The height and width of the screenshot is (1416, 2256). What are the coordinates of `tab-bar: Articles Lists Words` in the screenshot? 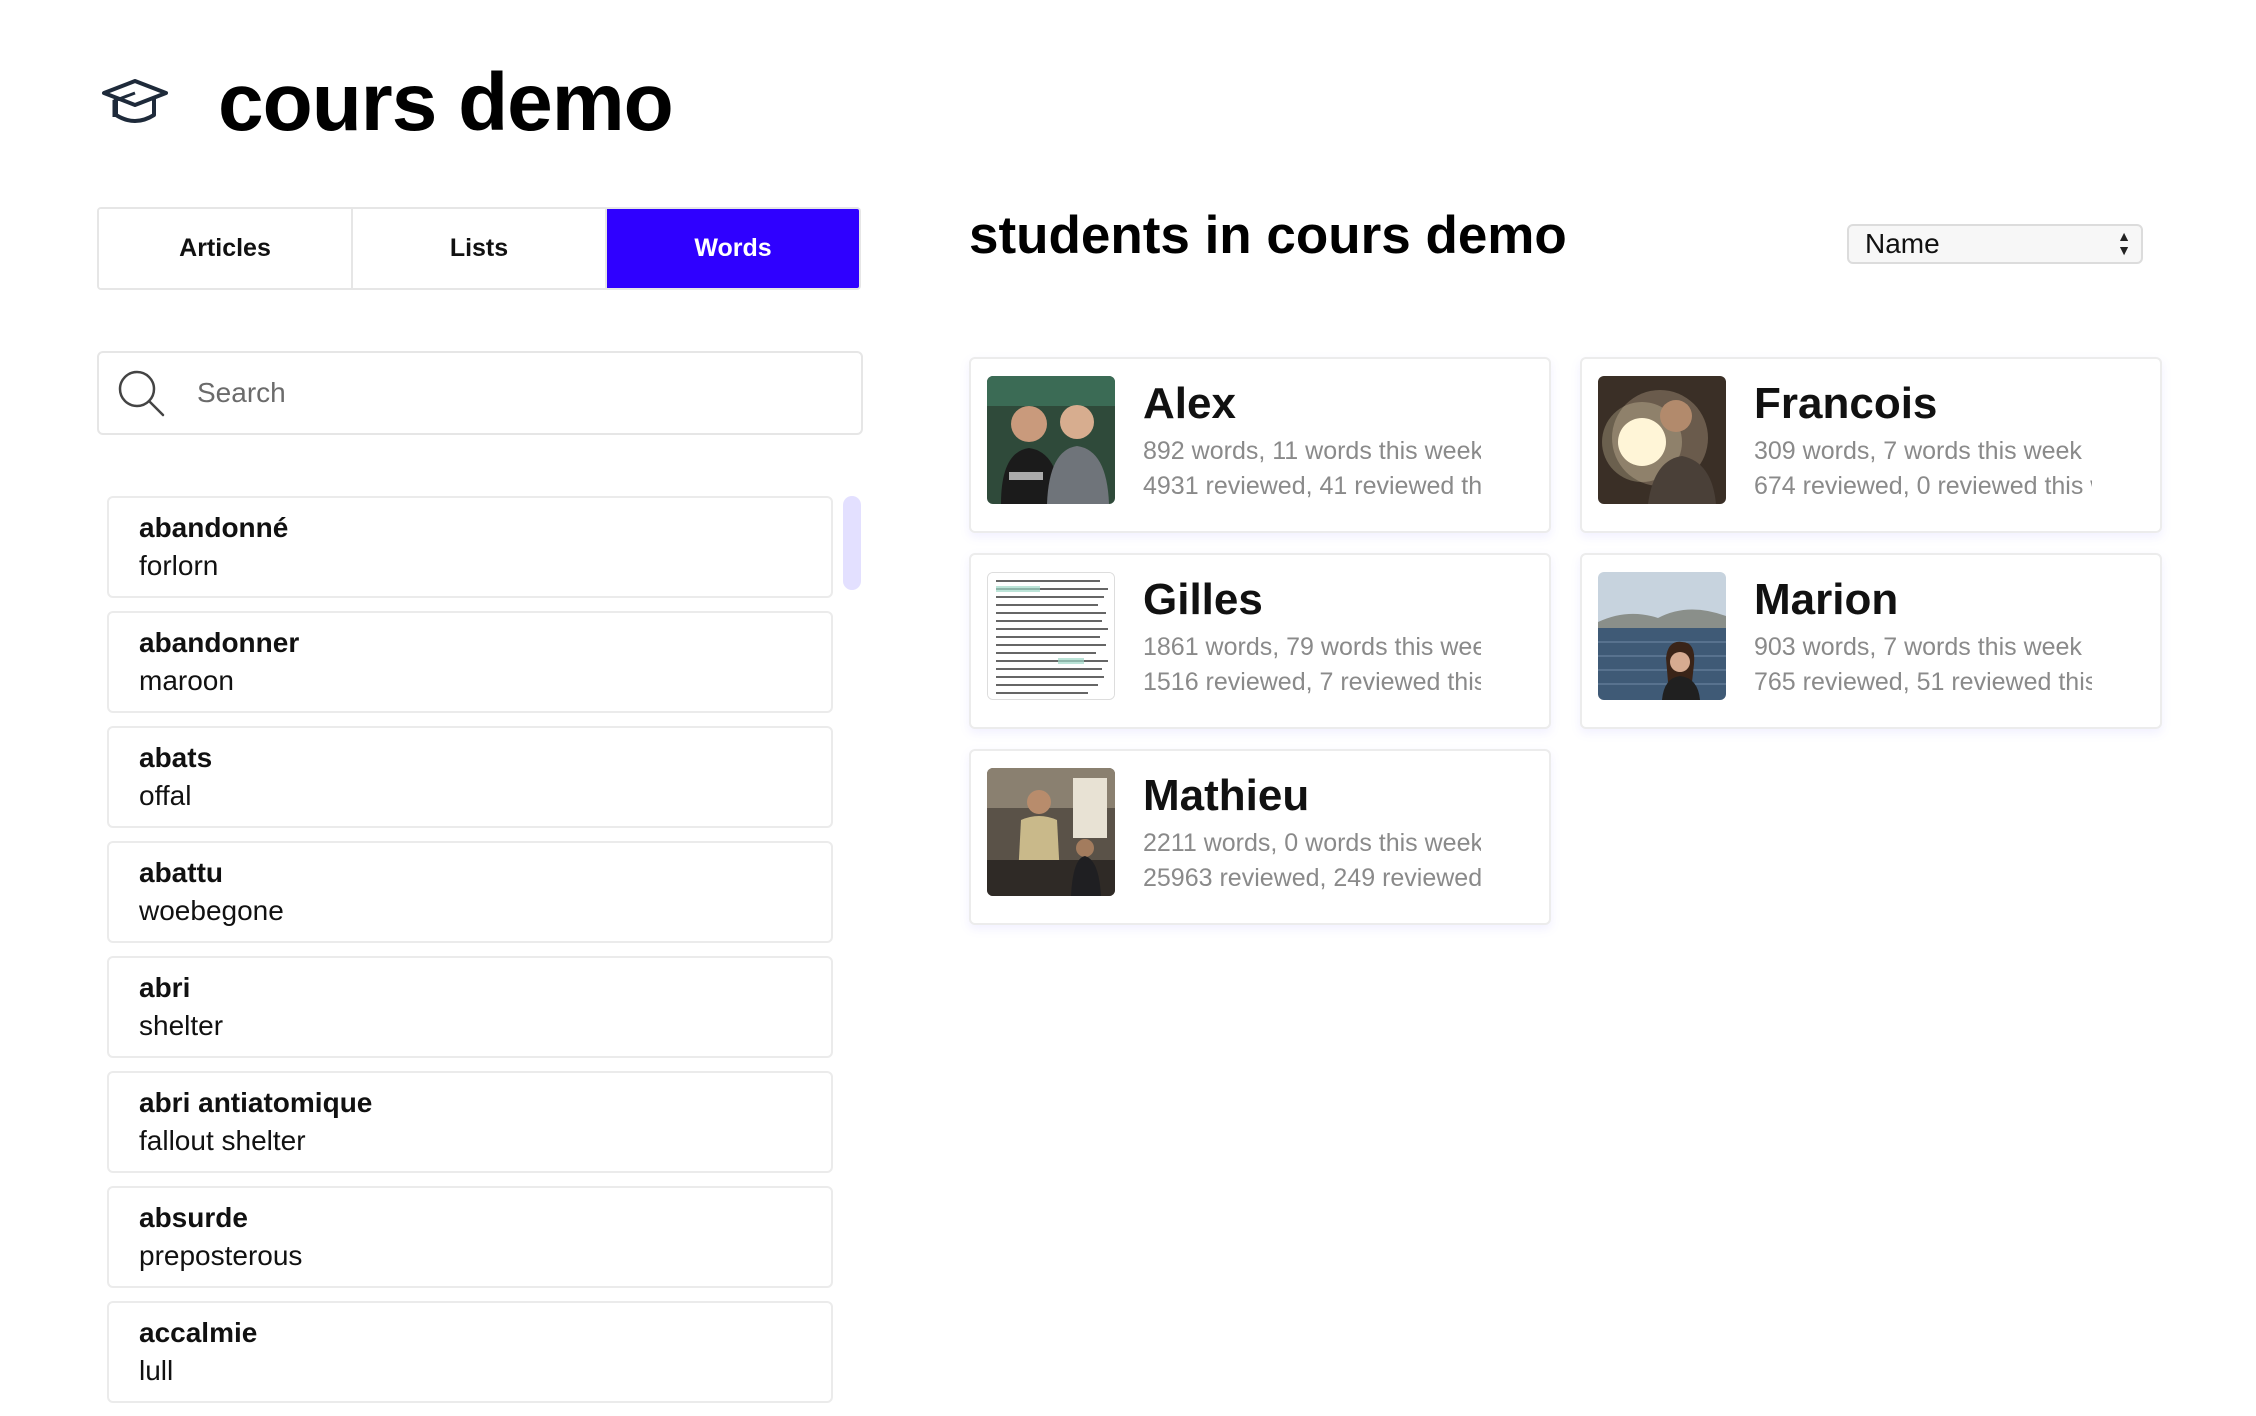 It's located at (479, 248).